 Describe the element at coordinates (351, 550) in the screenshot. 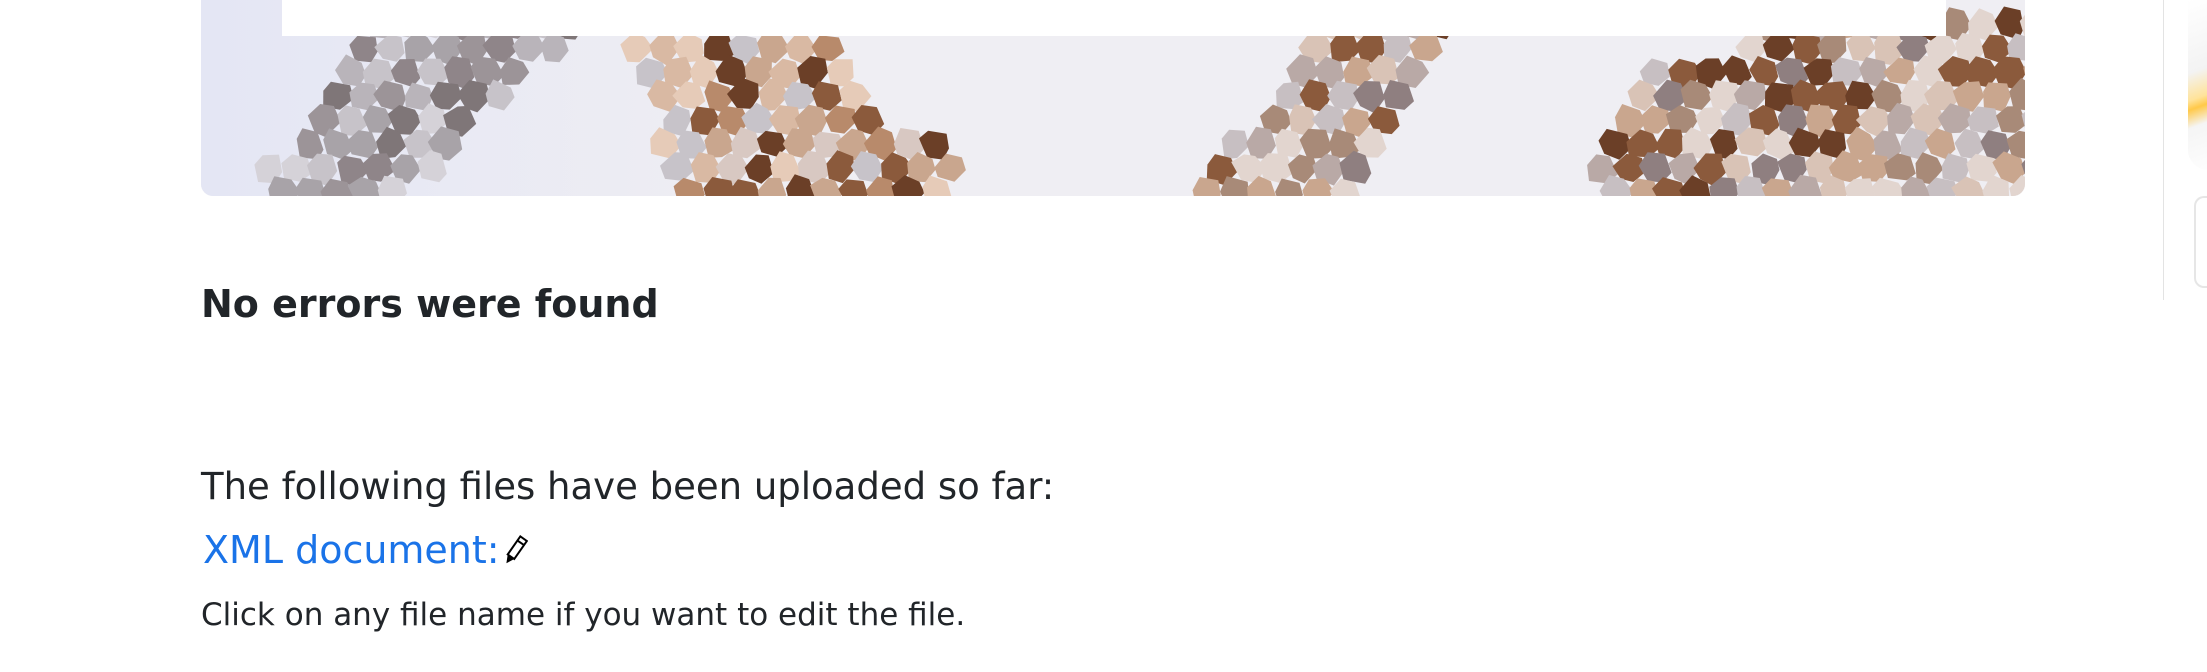

I see `file-link-label: XML document:` at that location.